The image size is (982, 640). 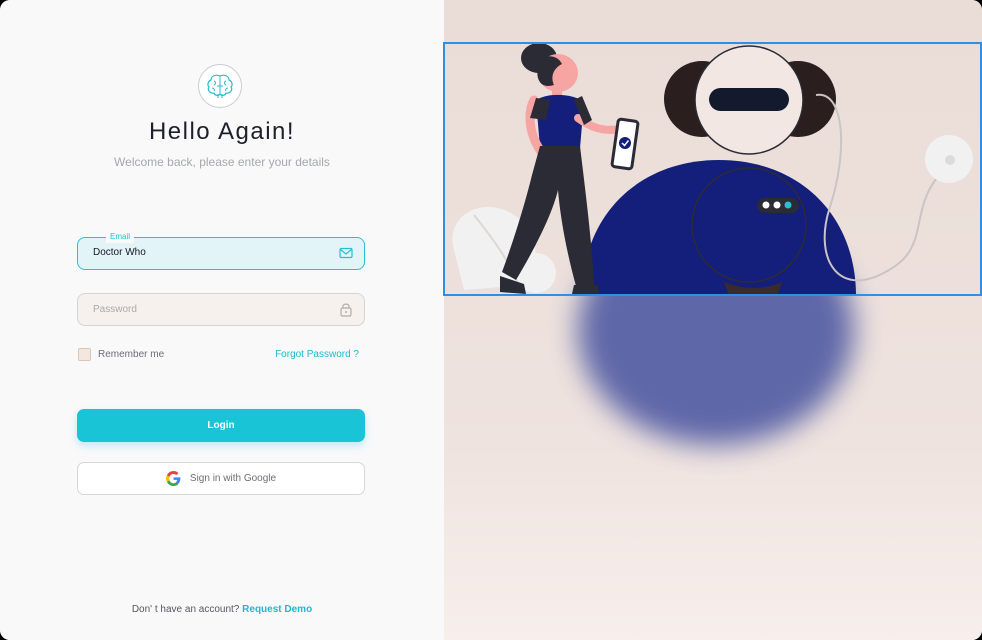 I want to click on email-value: Doctor Who, so click(x=119, y=252).